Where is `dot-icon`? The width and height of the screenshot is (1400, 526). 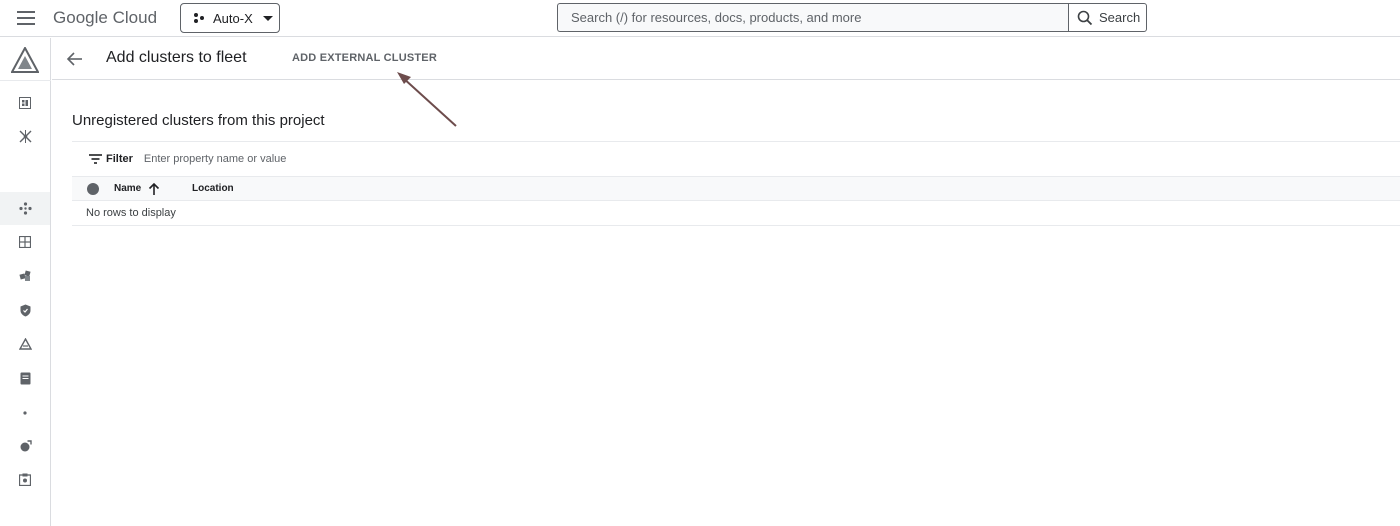 dot-icon is located at coordinates (25, 413).